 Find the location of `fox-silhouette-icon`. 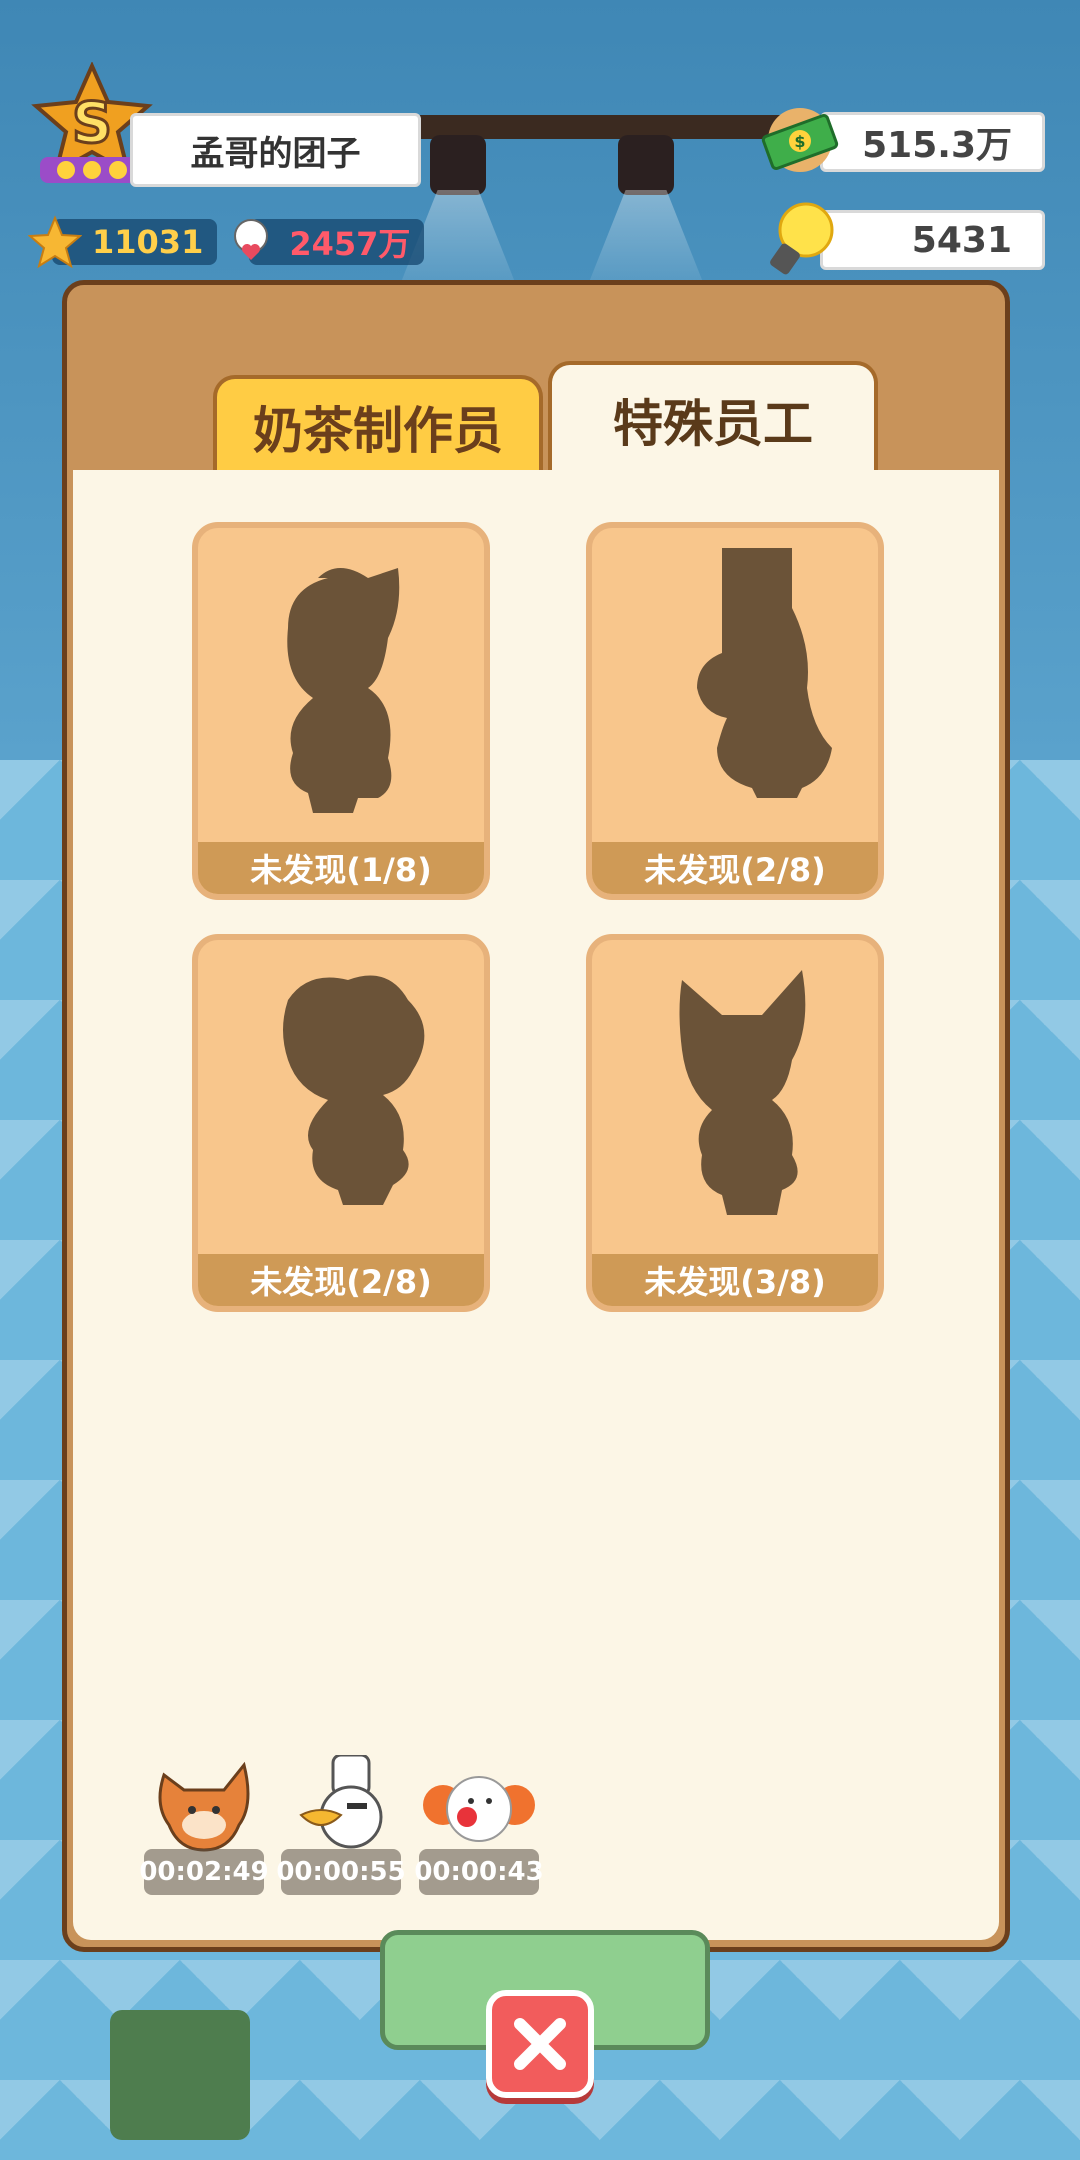

fox-silhouette-icon is located at coordinates (742, 1092).